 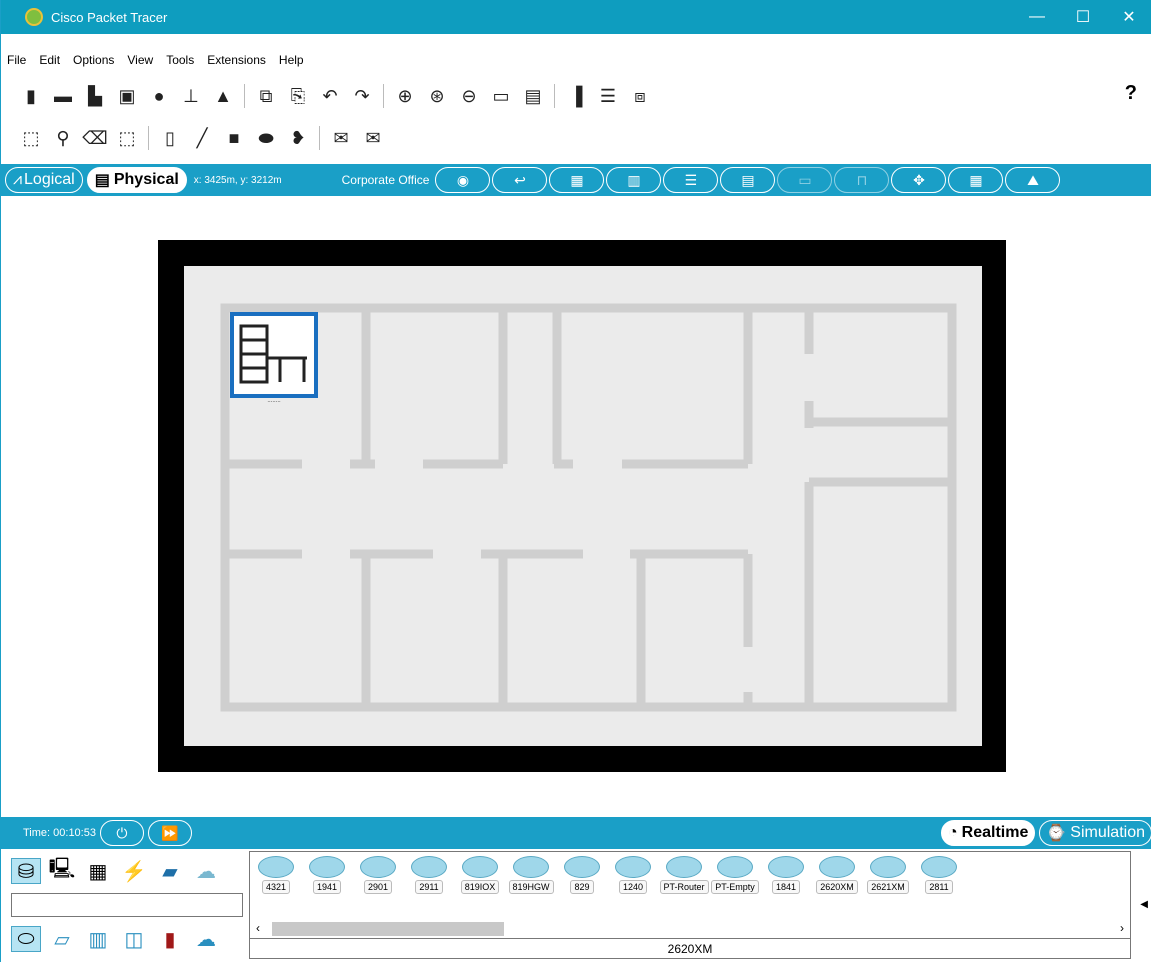 What do you see at coordinates (169, 833) in the screenshot?
I see `fast-forward-time-button: ⏩` at bounding box center [169, 833].